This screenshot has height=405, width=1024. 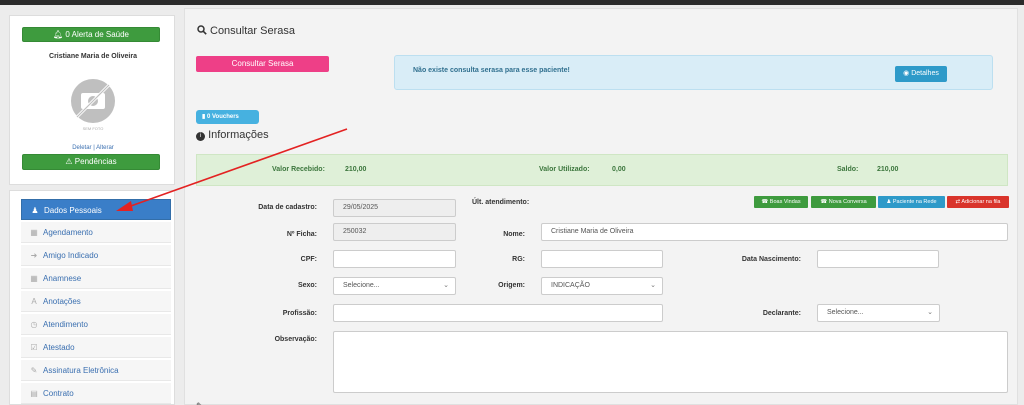 What do you see at coordinates (394, 208) in the screenshot?
I see `cadastro-date-field: 29/05/2025` at bounding box center [394, 208].